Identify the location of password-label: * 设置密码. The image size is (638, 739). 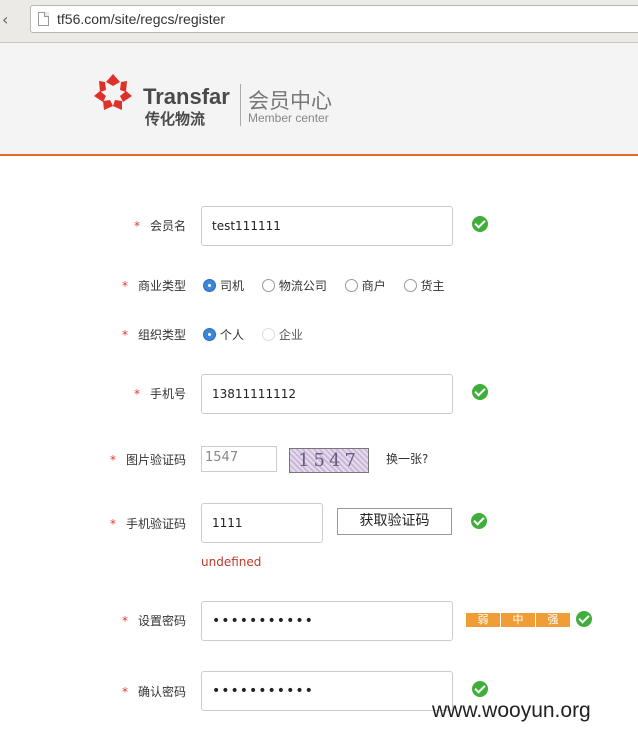
(153, 621).